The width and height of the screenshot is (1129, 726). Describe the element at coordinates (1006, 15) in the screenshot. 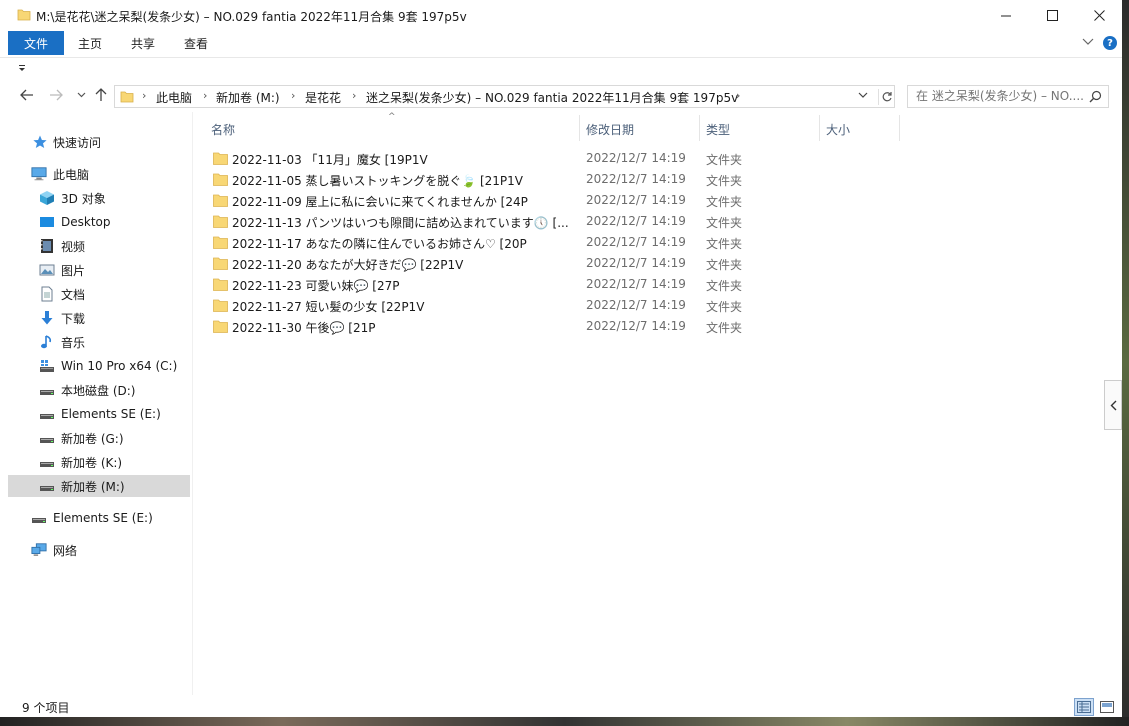

I see `minimize-button` at that location.